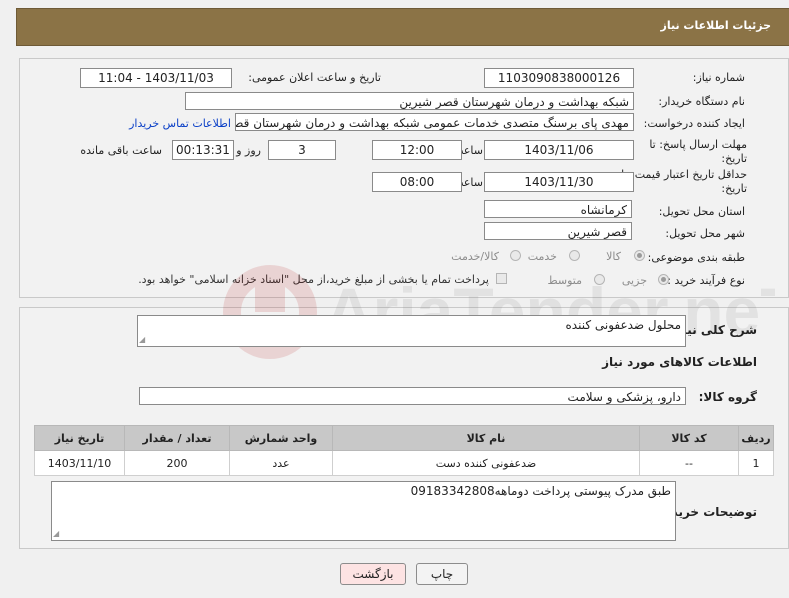 The width and height of the screenshot is (789, 598). What do you see at coordinates (442, 574) in the screenshot?
I see `print-button: چاپ` at bounding box center [442, 574].